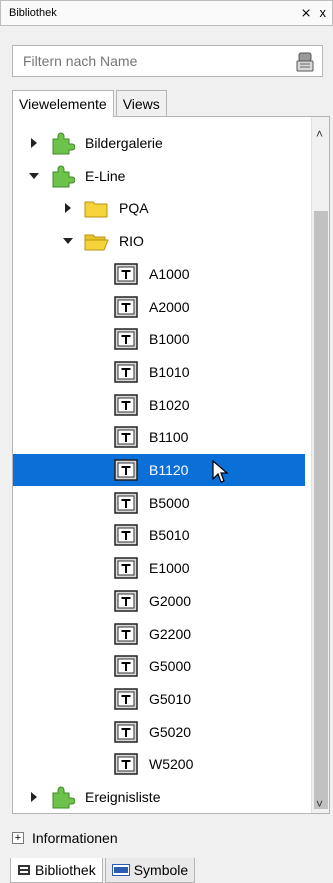 This screenshot has height=883, width=333. I want to click on tree-leaf-item: B1020, so click(159, 405).